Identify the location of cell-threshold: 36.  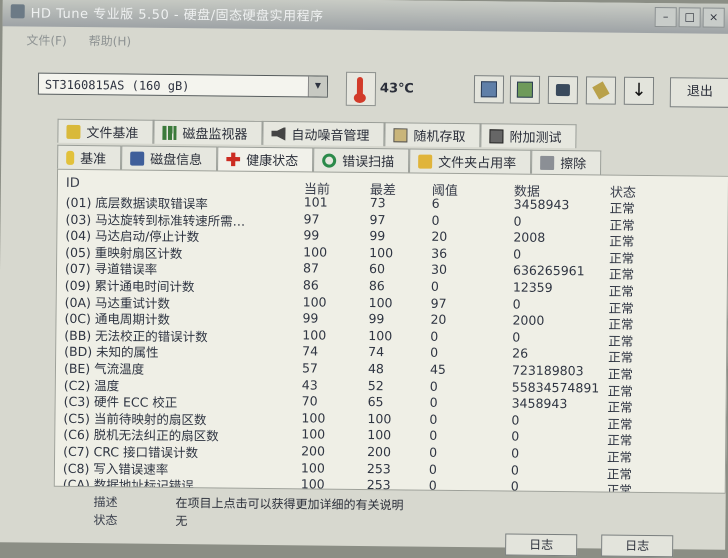
(439, 253).